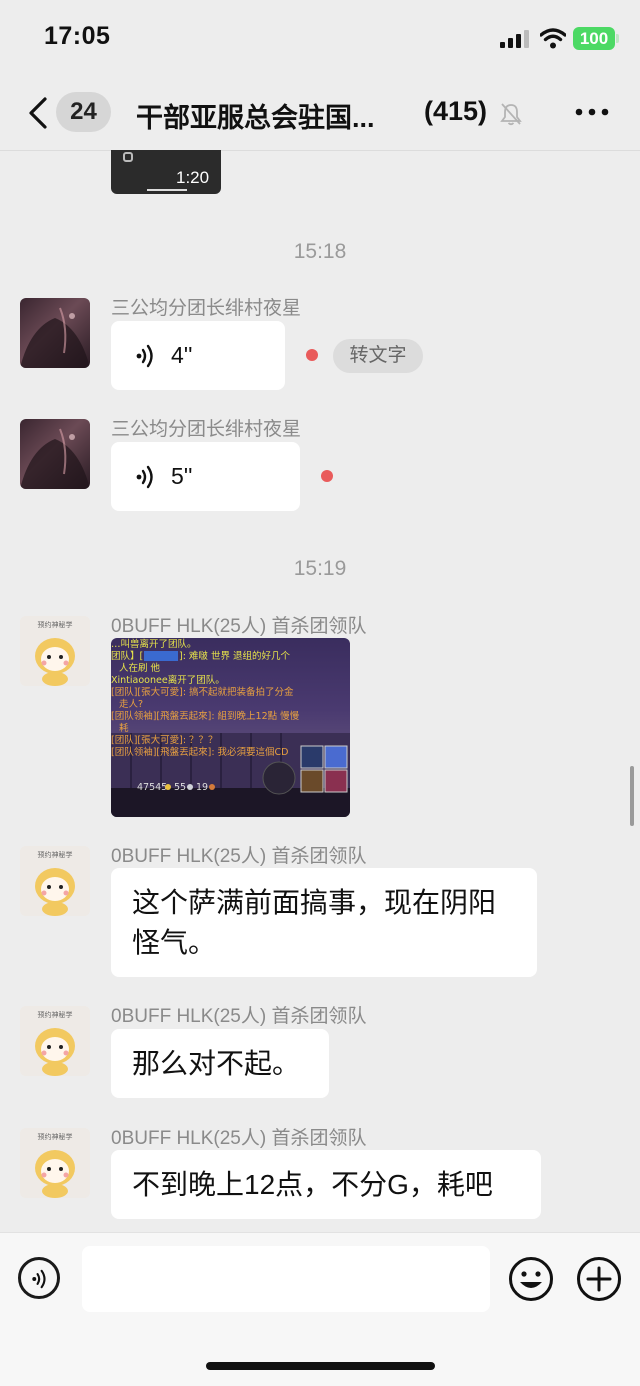 The width and height of the screenshot is (640, 1386). Describe the element at coordinates (324, 922) in the screenshot. I see `text-message-bubble: 这个萨满前面搞事，现在阴阳 怪气。` at that location.